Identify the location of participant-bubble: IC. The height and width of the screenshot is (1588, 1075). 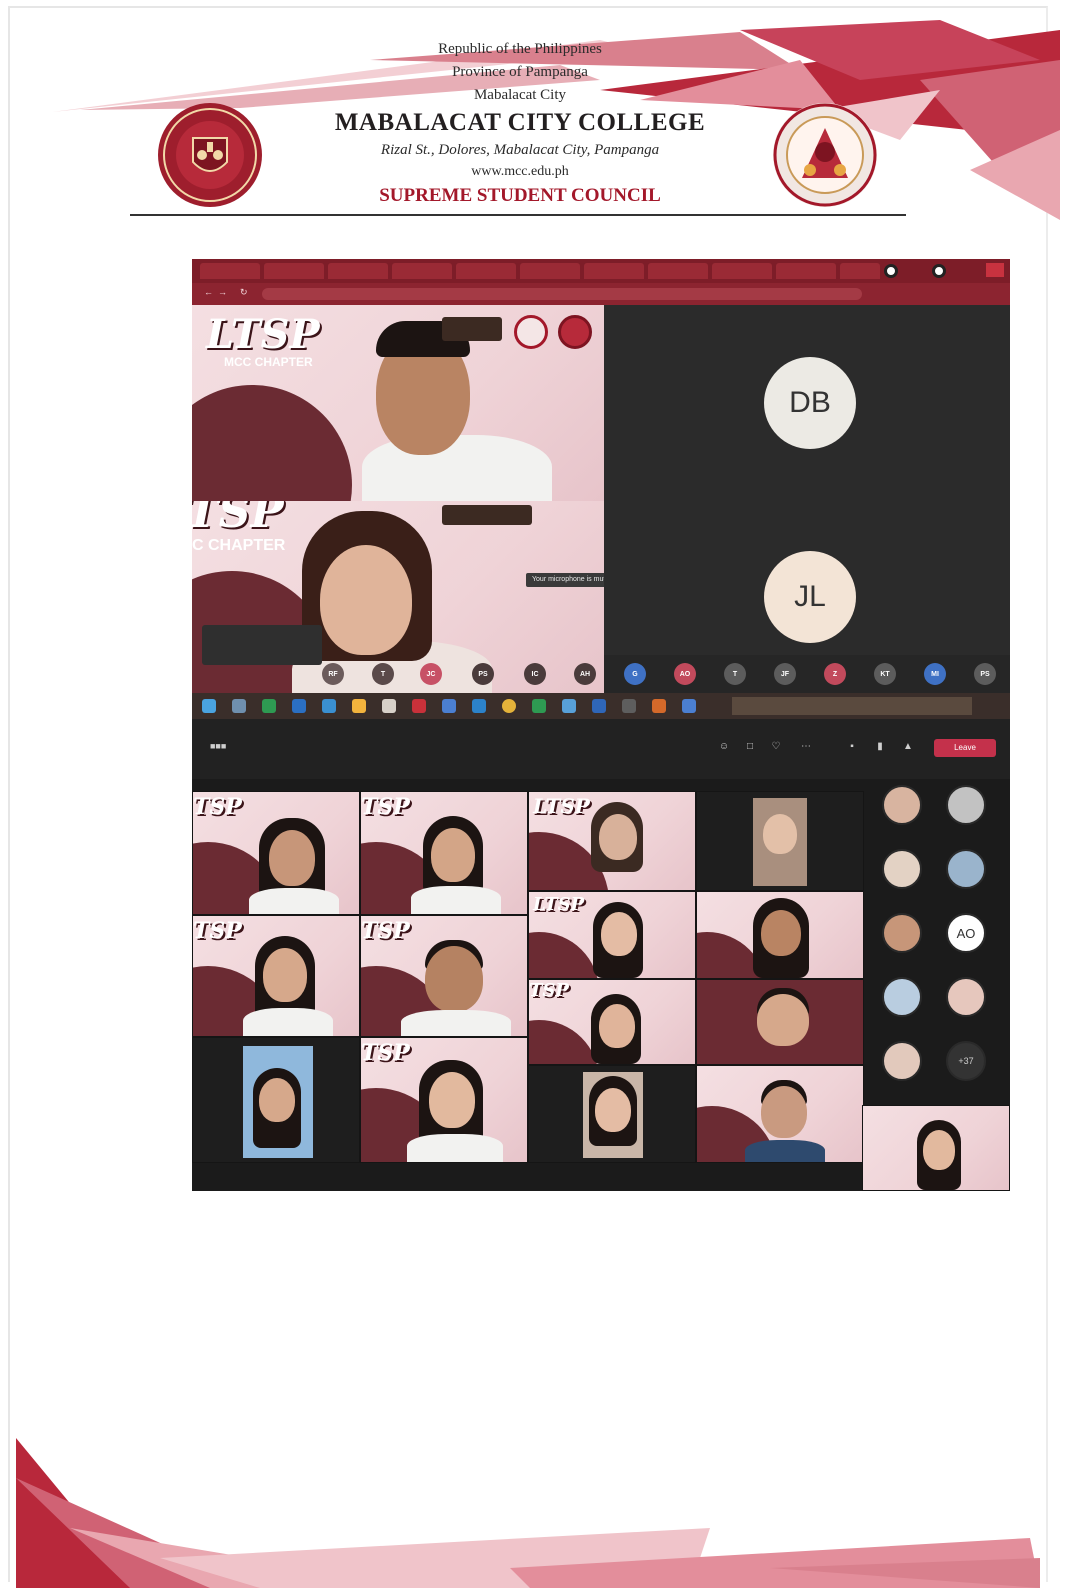
(535, 674).